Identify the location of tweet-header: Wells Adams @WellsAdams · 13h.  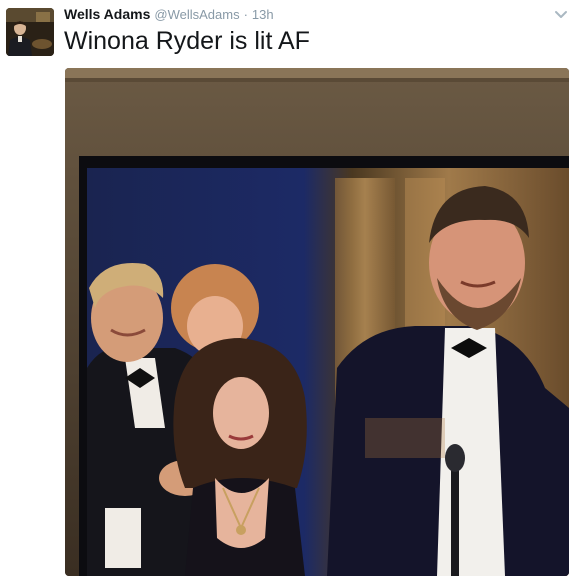
(169, 16).